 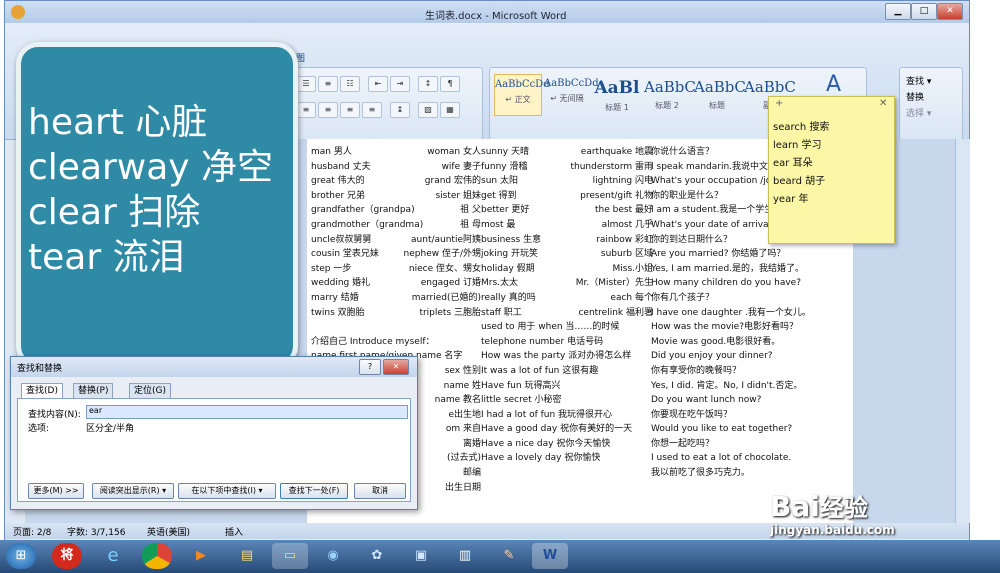 What do you see at coordinates (396, 367) in the screenshot?
I see `dialog-close-button: ✕` at bounding box center [396, 367].